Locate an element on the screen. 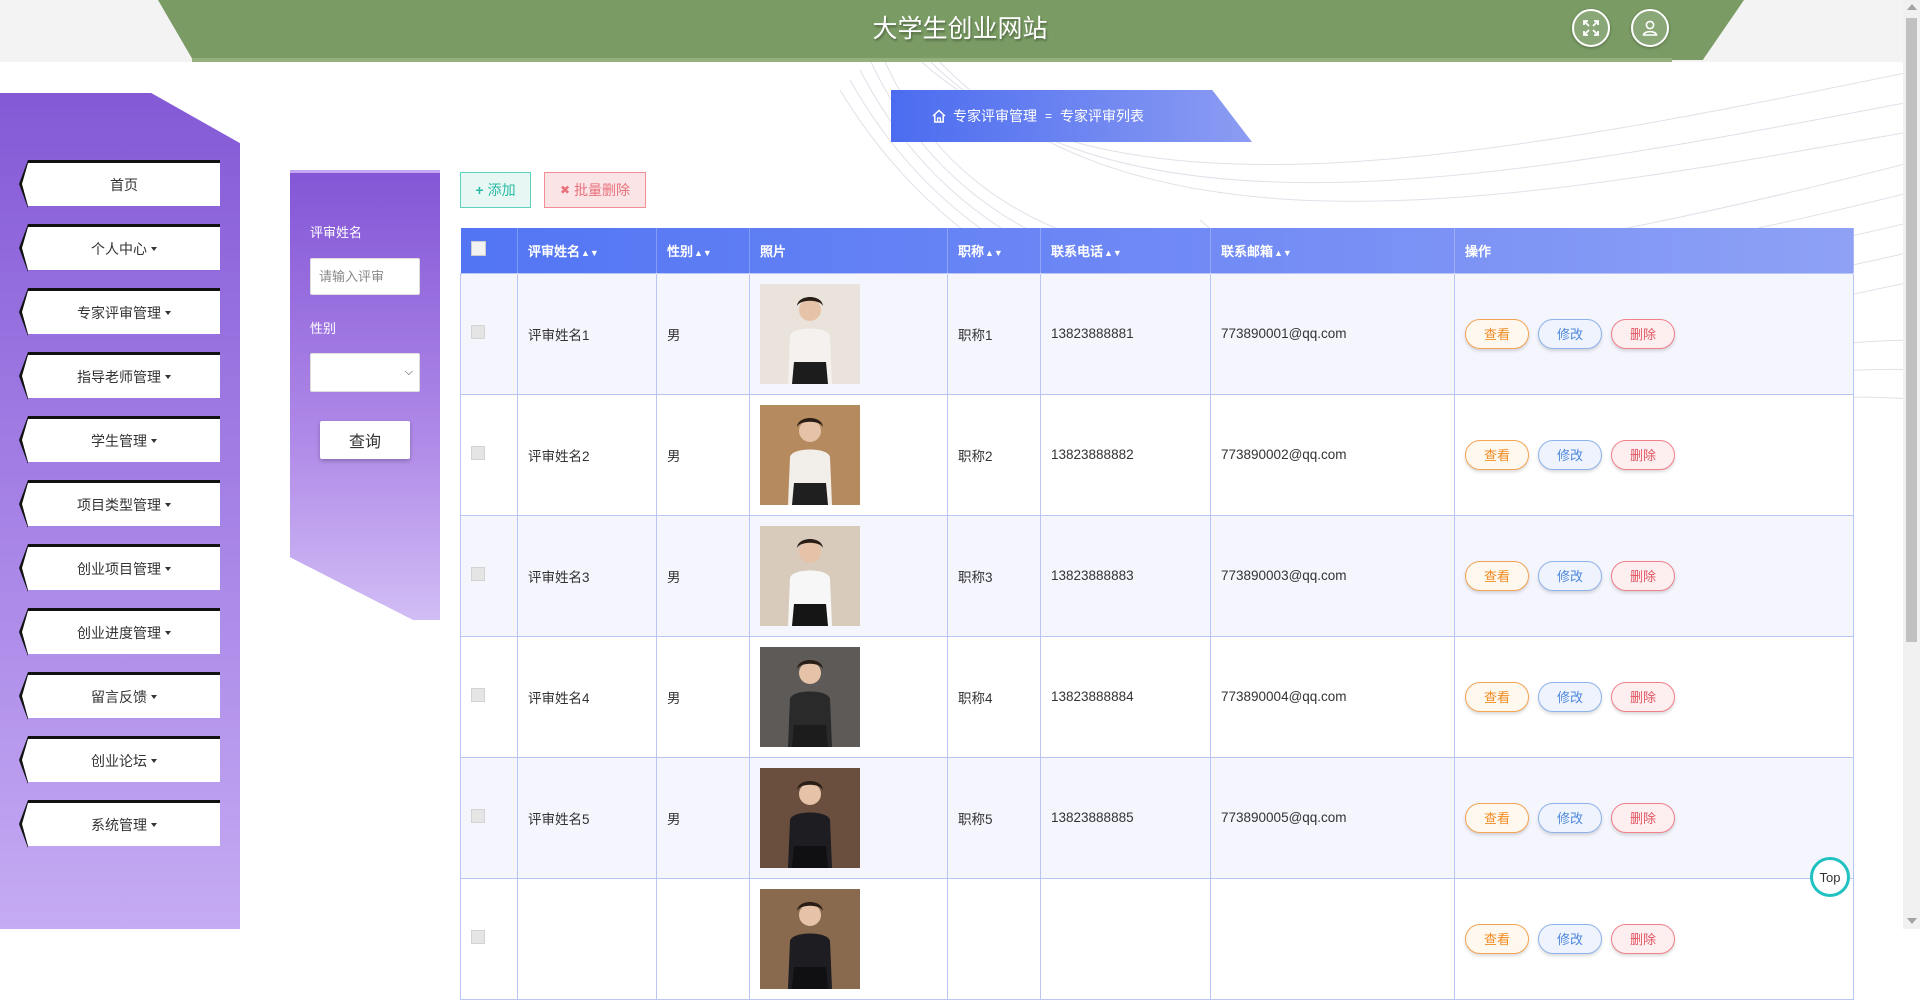  sidebar-item: 首页 is located at coordinates (119, 184).